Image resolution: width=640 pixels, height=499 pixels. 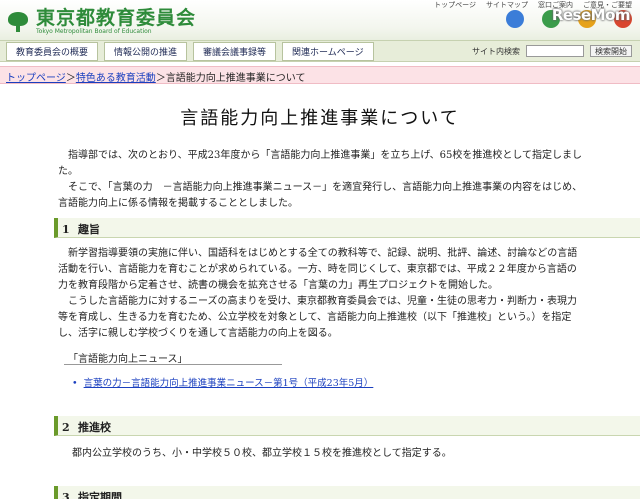 What do you see at coordinates (173, 364) in the screenshot?
I see `news-divider` at bounding box center [173, 364].